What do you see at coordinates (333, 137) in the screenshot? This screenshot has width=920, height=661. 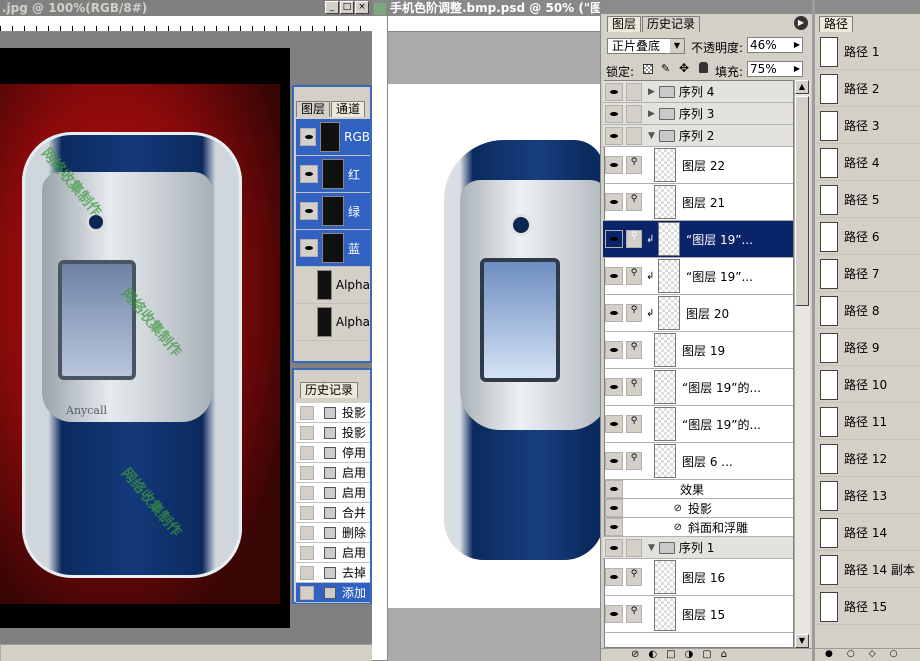 I see `channel-row: RGB` at bounding box center [333, 137].